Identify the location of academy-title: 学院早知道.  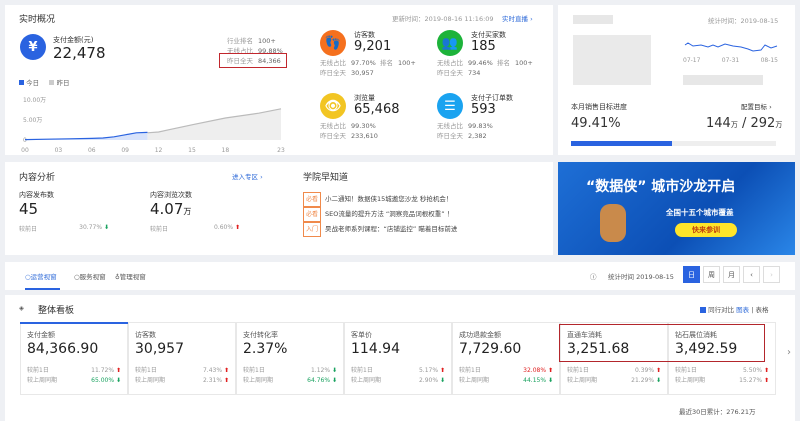
(326, 178).